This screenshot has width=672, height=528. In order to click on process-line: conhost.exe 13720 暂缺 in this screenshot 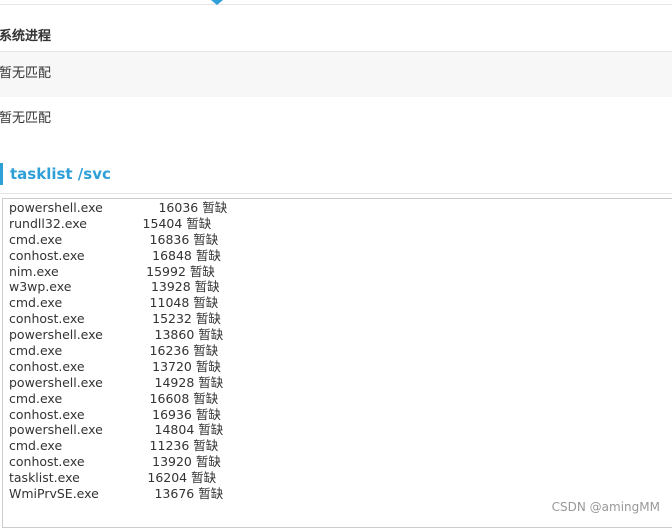, I will do `click(115, 366)`.